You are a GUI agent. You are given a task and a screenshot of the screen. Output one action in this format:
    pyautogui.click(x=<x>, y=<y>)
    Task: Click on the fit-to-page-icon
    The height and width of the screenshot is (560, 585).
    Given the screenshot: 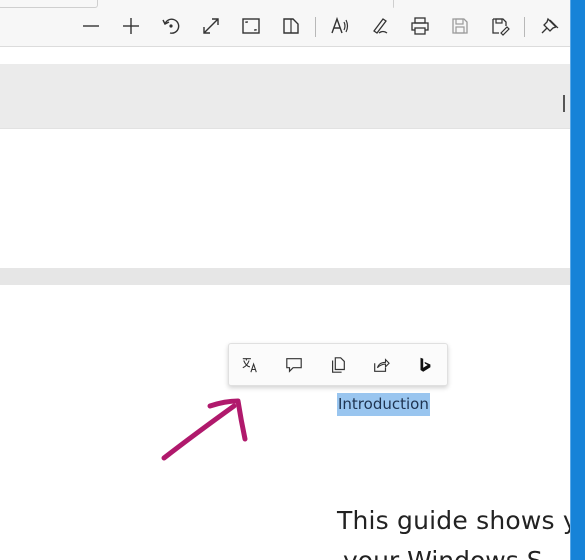 What is the action you would take?
    pyautogui.click(x=211, y=26)
    